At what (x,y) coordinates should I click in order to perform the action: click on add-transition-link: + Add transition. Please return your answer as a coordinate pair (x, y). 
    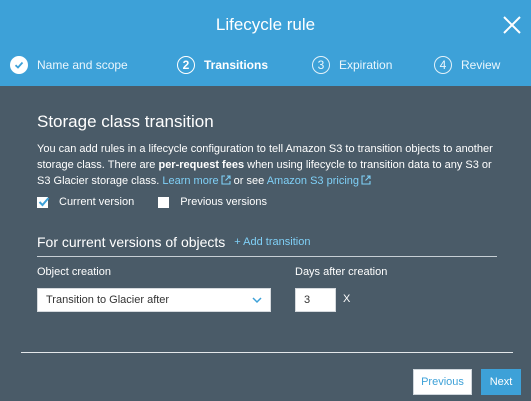
    Looking at the image, I should click on (272, 242).